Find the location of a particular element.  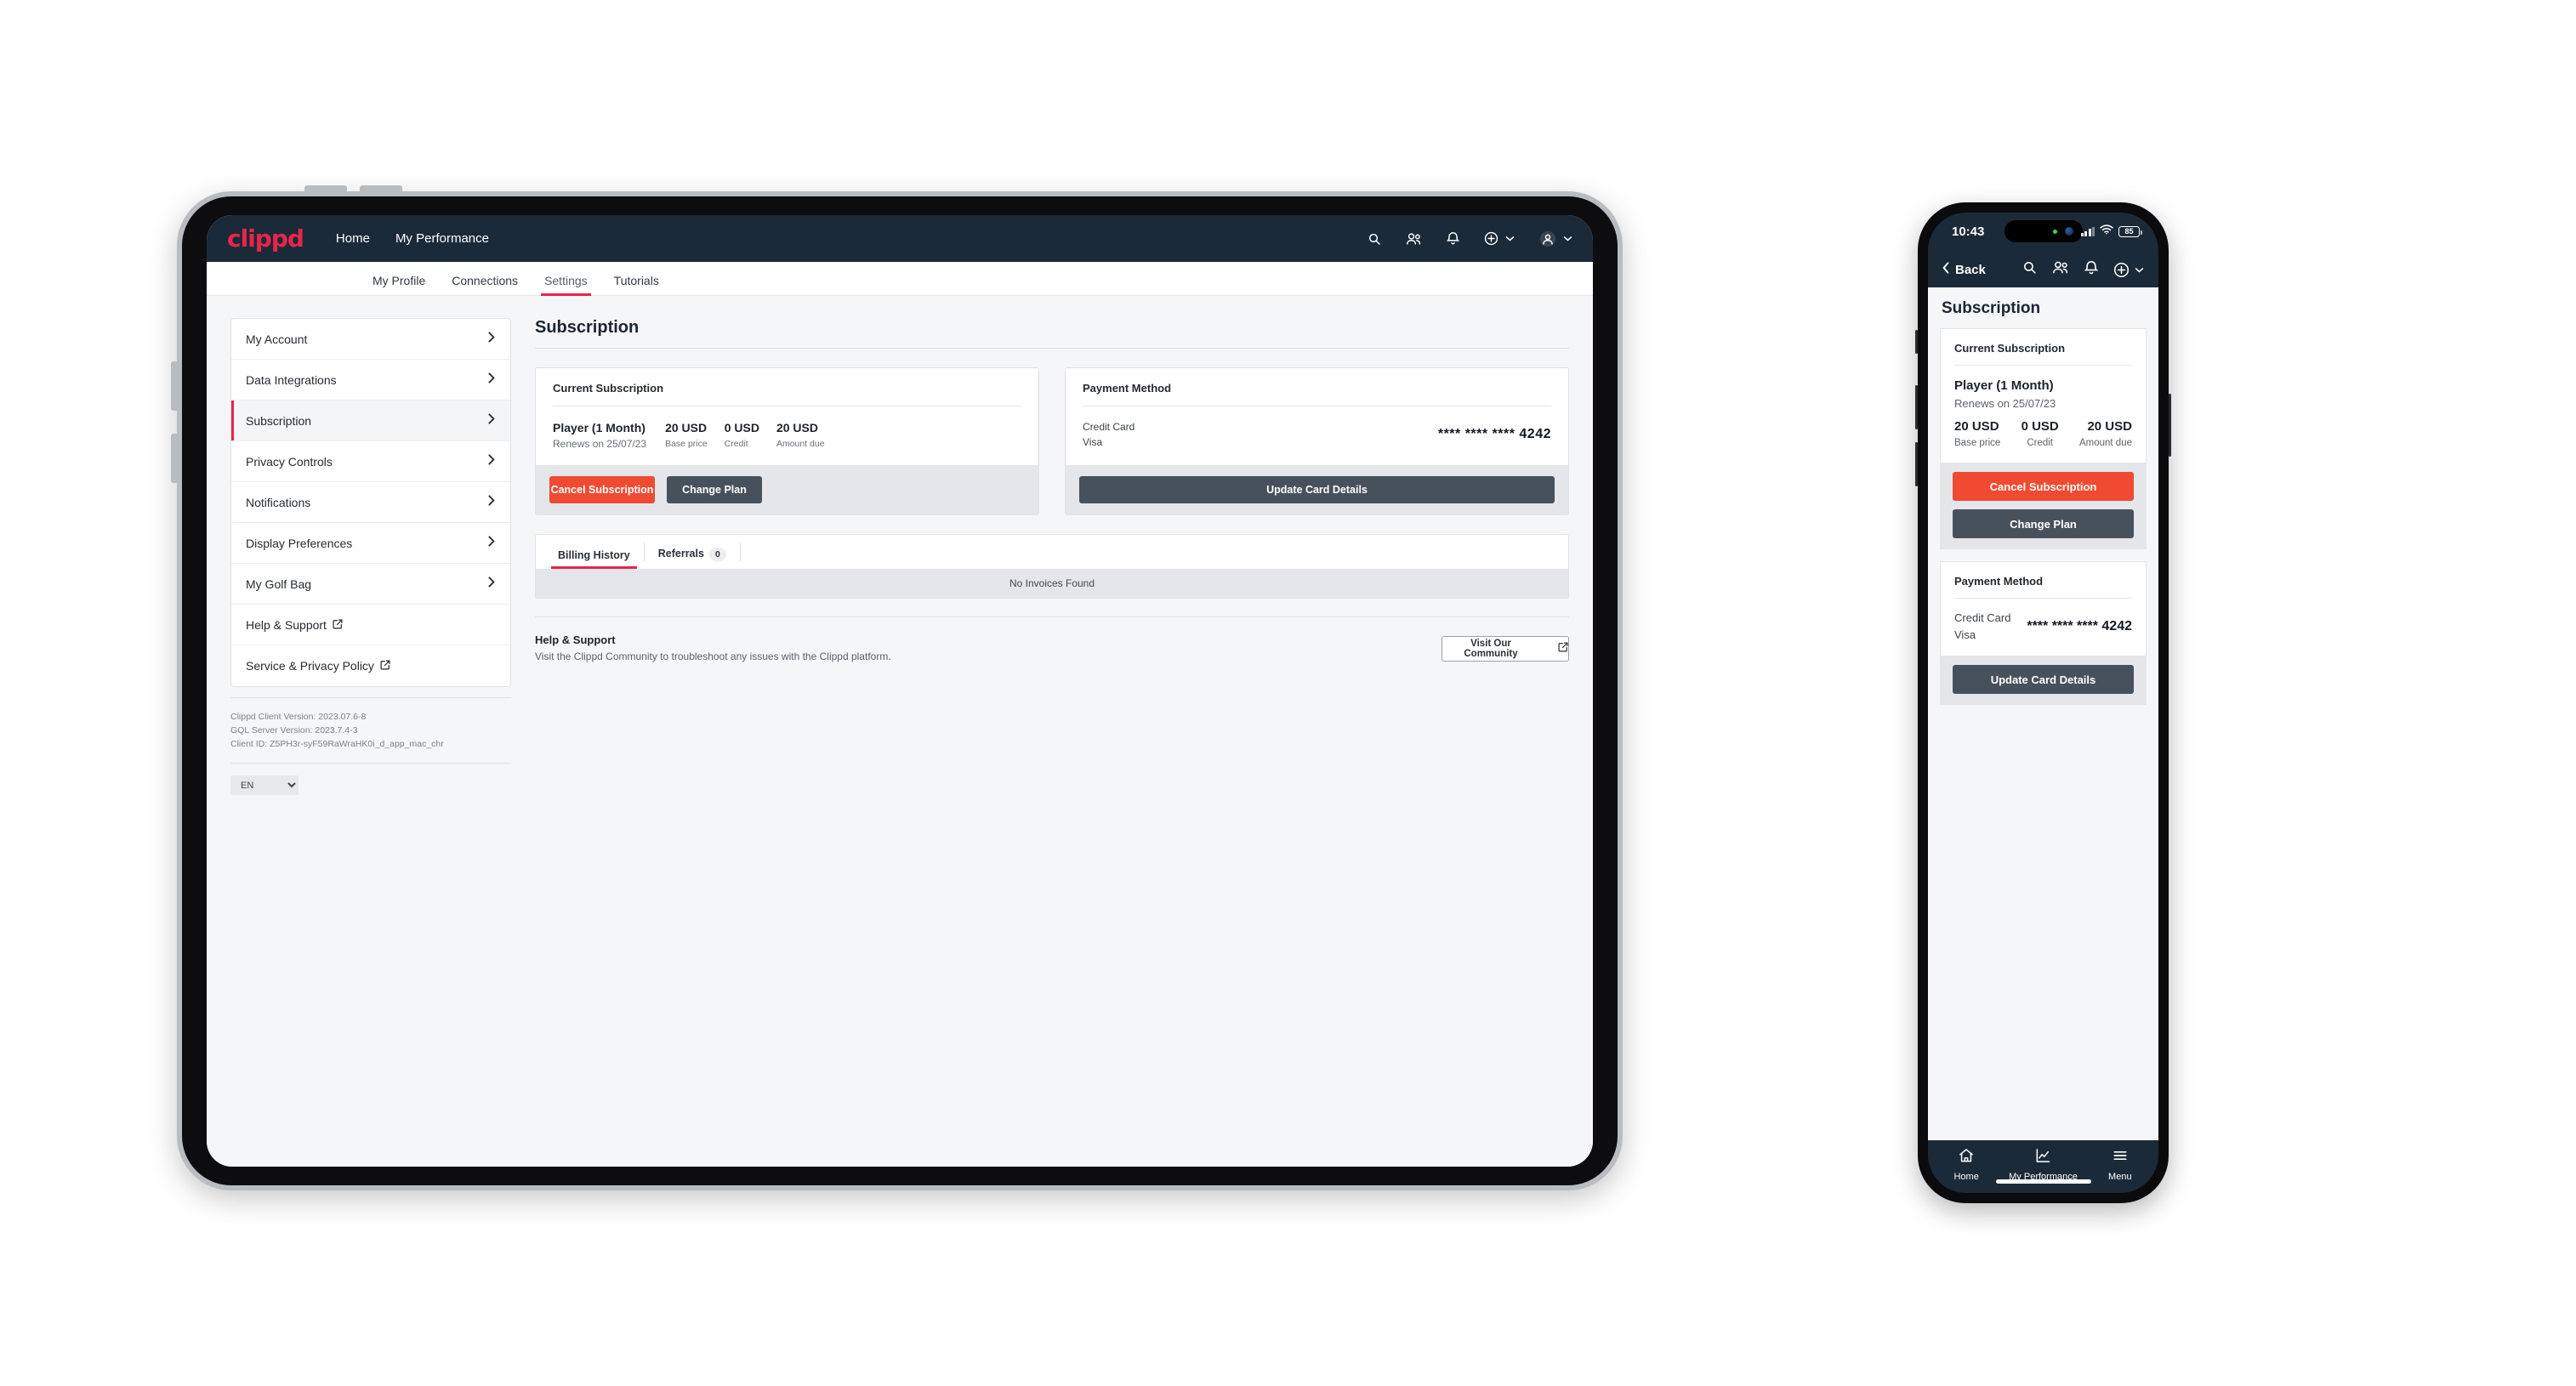

visit-community-label: Visit Our Community is located at coordinates (1491, 648).